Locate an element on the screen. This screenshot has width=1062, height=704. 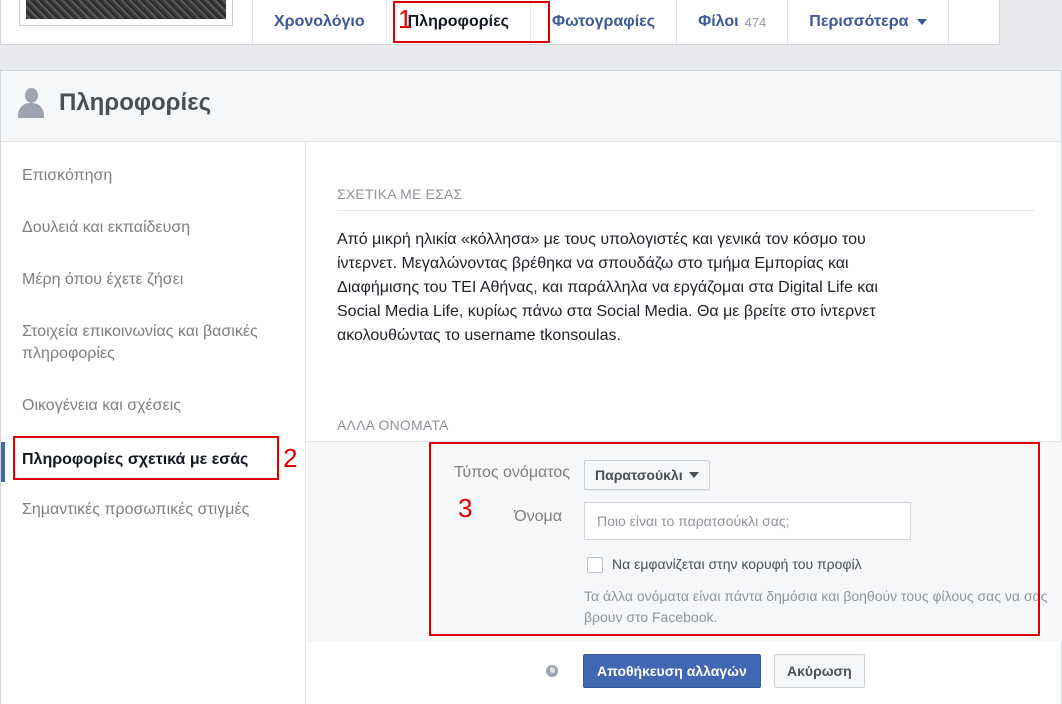
panel-header: Πληροφορίες is located at coordinates (531, 106).